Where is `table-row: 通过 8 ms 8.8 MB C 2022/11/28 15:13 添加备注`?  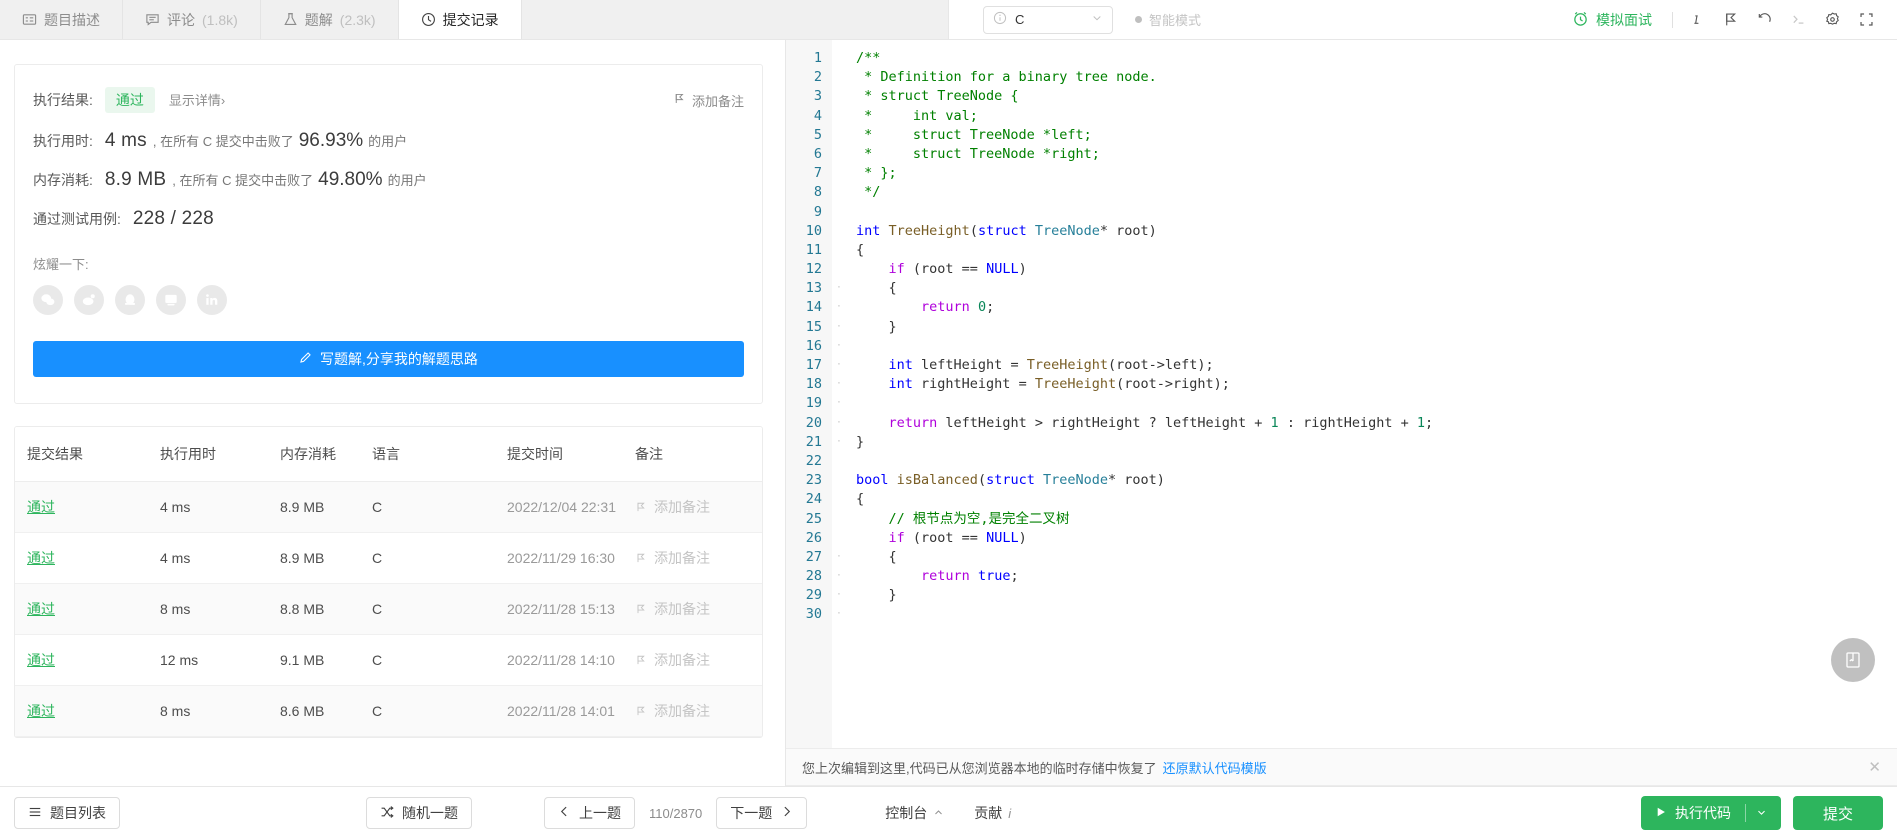 table-row: 通过 8 ms 8.8 MB C 2022/11/28 15:13 添加备注 is located at coordinates (388, 609).